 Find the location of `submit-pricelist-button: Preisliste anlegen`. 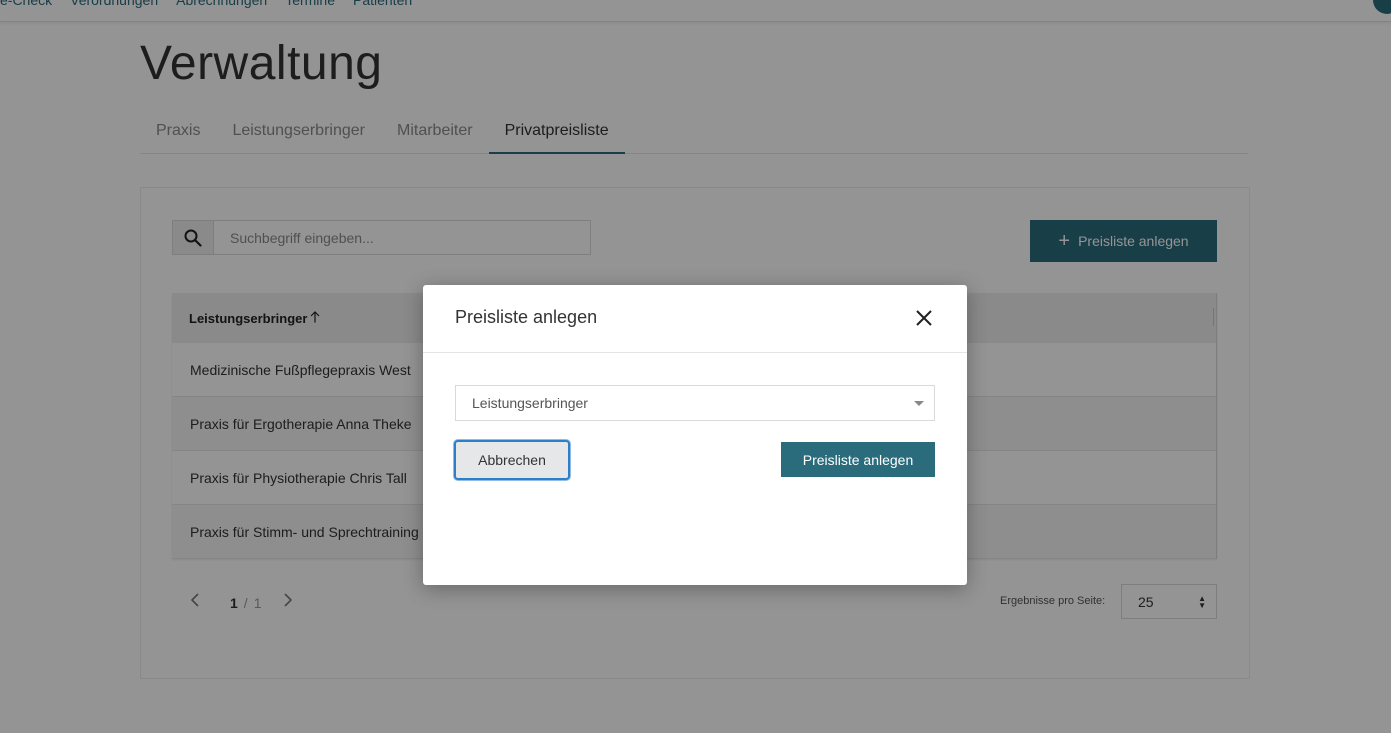

submit-pricelist-button: Preisliste anlegen is located at coordinates (858, 459).